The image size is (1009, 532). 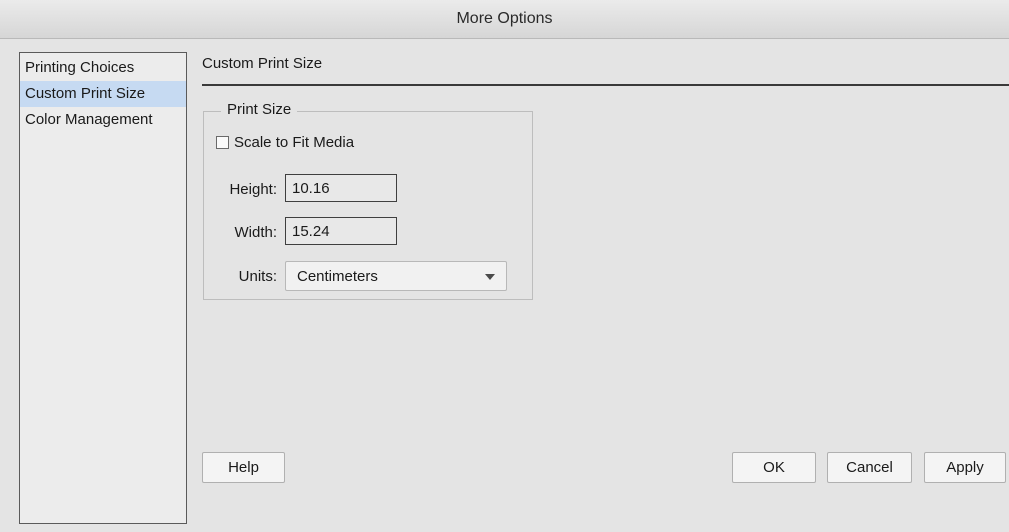 I want to click on scale-to-fit-label: Scale to Fit Media, so click(x=294, y=142).